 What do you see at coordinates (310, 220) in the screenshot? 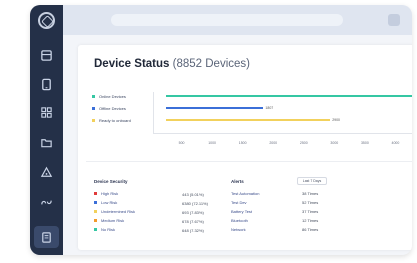
I see `alert-count: 12 Times` at bounding box center [310, 220].